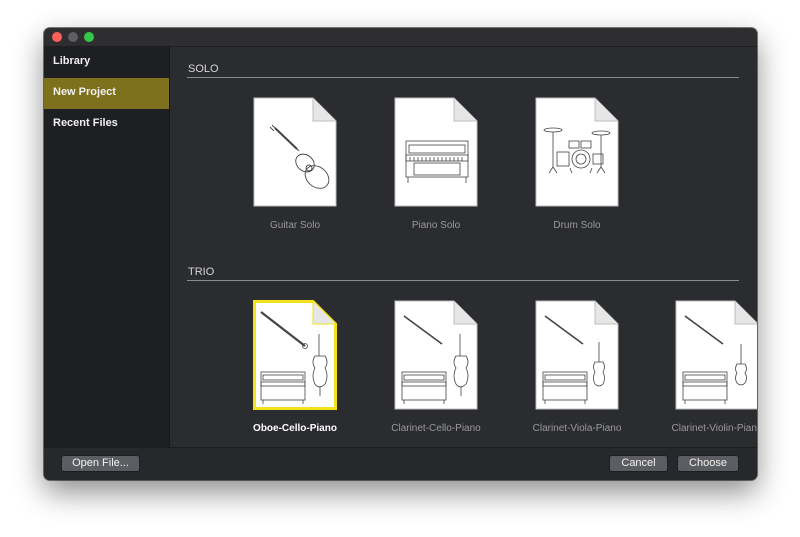 This screenshot has width=800, height=537. Describe the element at coordinates (436, 428) in the screenshot. I see `template-label: Clarinet-Cello-Piano` at that location.